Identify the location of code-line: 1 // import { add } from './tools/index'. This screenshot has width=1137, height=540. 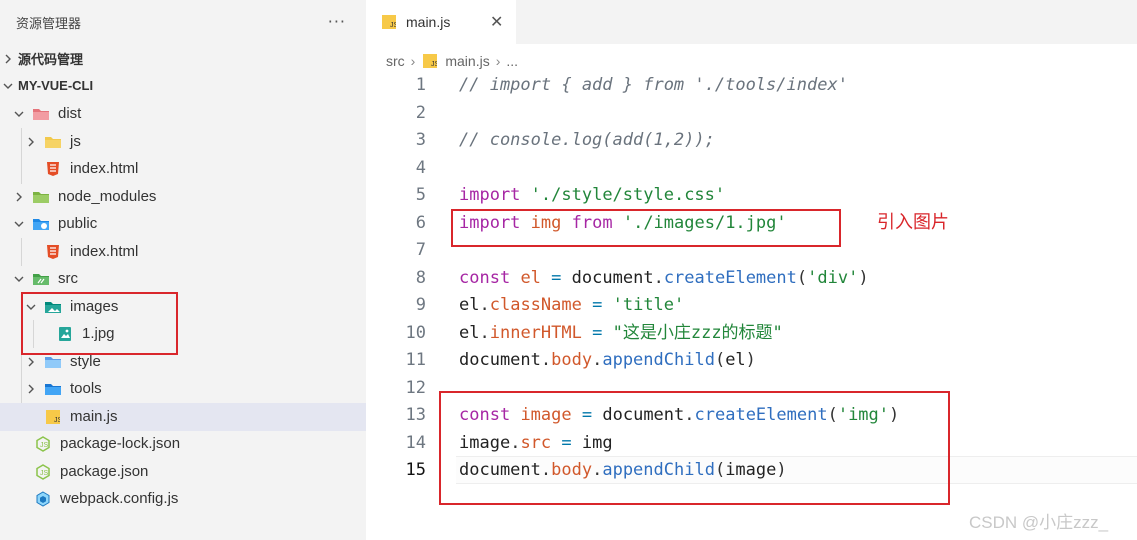
(751, 86).